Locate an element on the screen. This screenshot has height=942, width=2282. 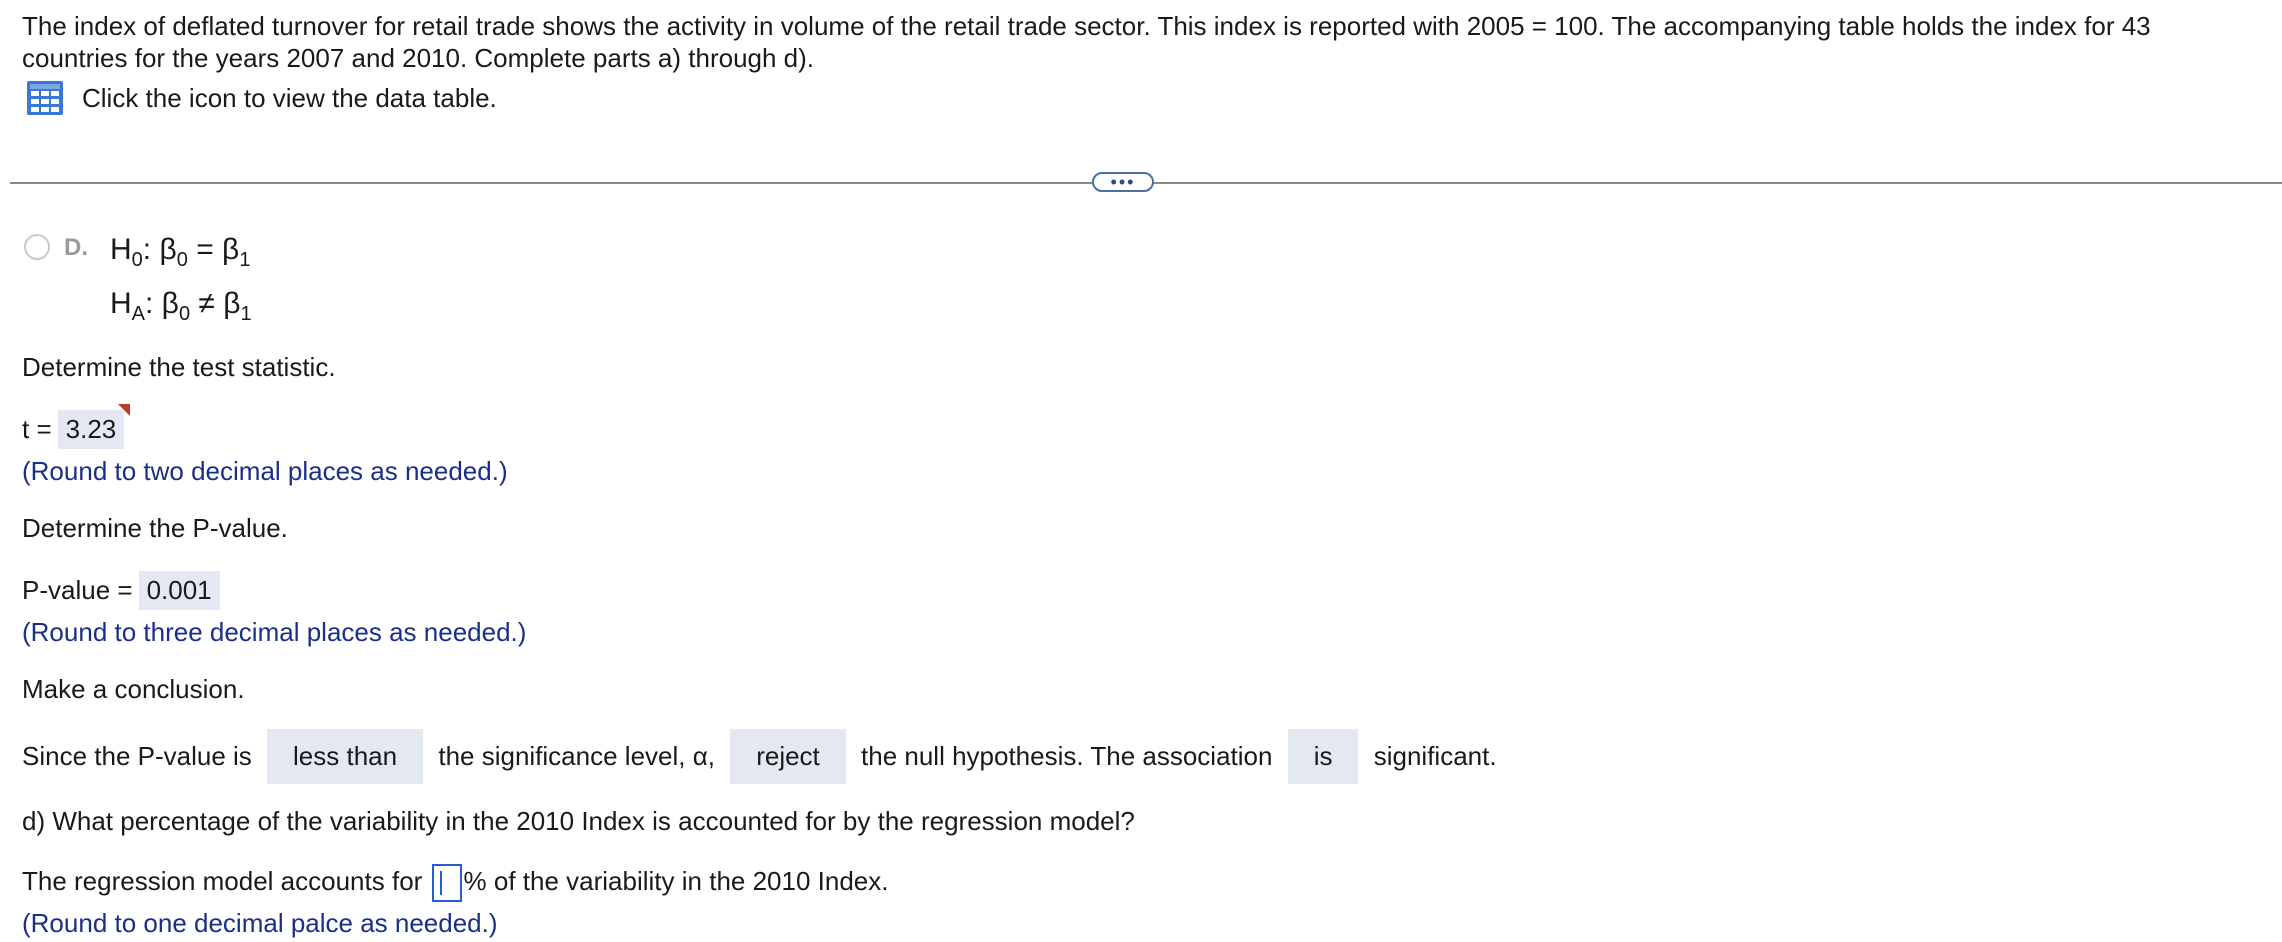
p-value-prompt: Determine the P-value. is located at coordinates (155, 528).